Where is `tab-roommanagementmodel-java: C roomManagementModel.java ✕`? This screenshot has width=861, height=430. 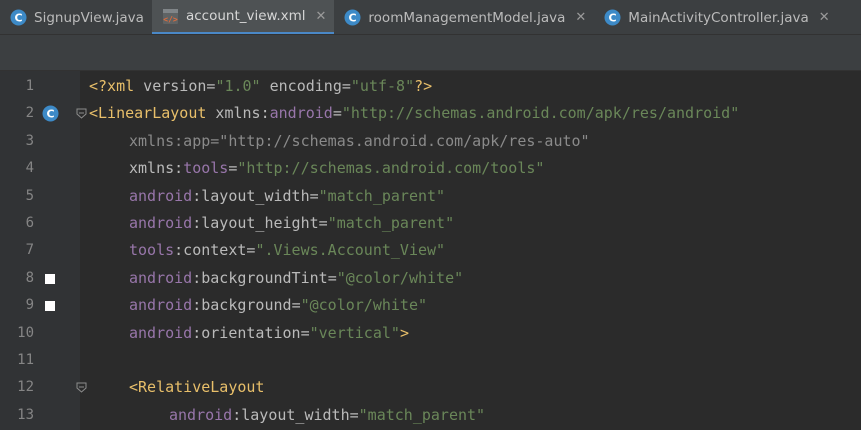
tab-roommanagementmodel-java: C roomManagementModel.java ✕ is located at coordinates (464, 17).